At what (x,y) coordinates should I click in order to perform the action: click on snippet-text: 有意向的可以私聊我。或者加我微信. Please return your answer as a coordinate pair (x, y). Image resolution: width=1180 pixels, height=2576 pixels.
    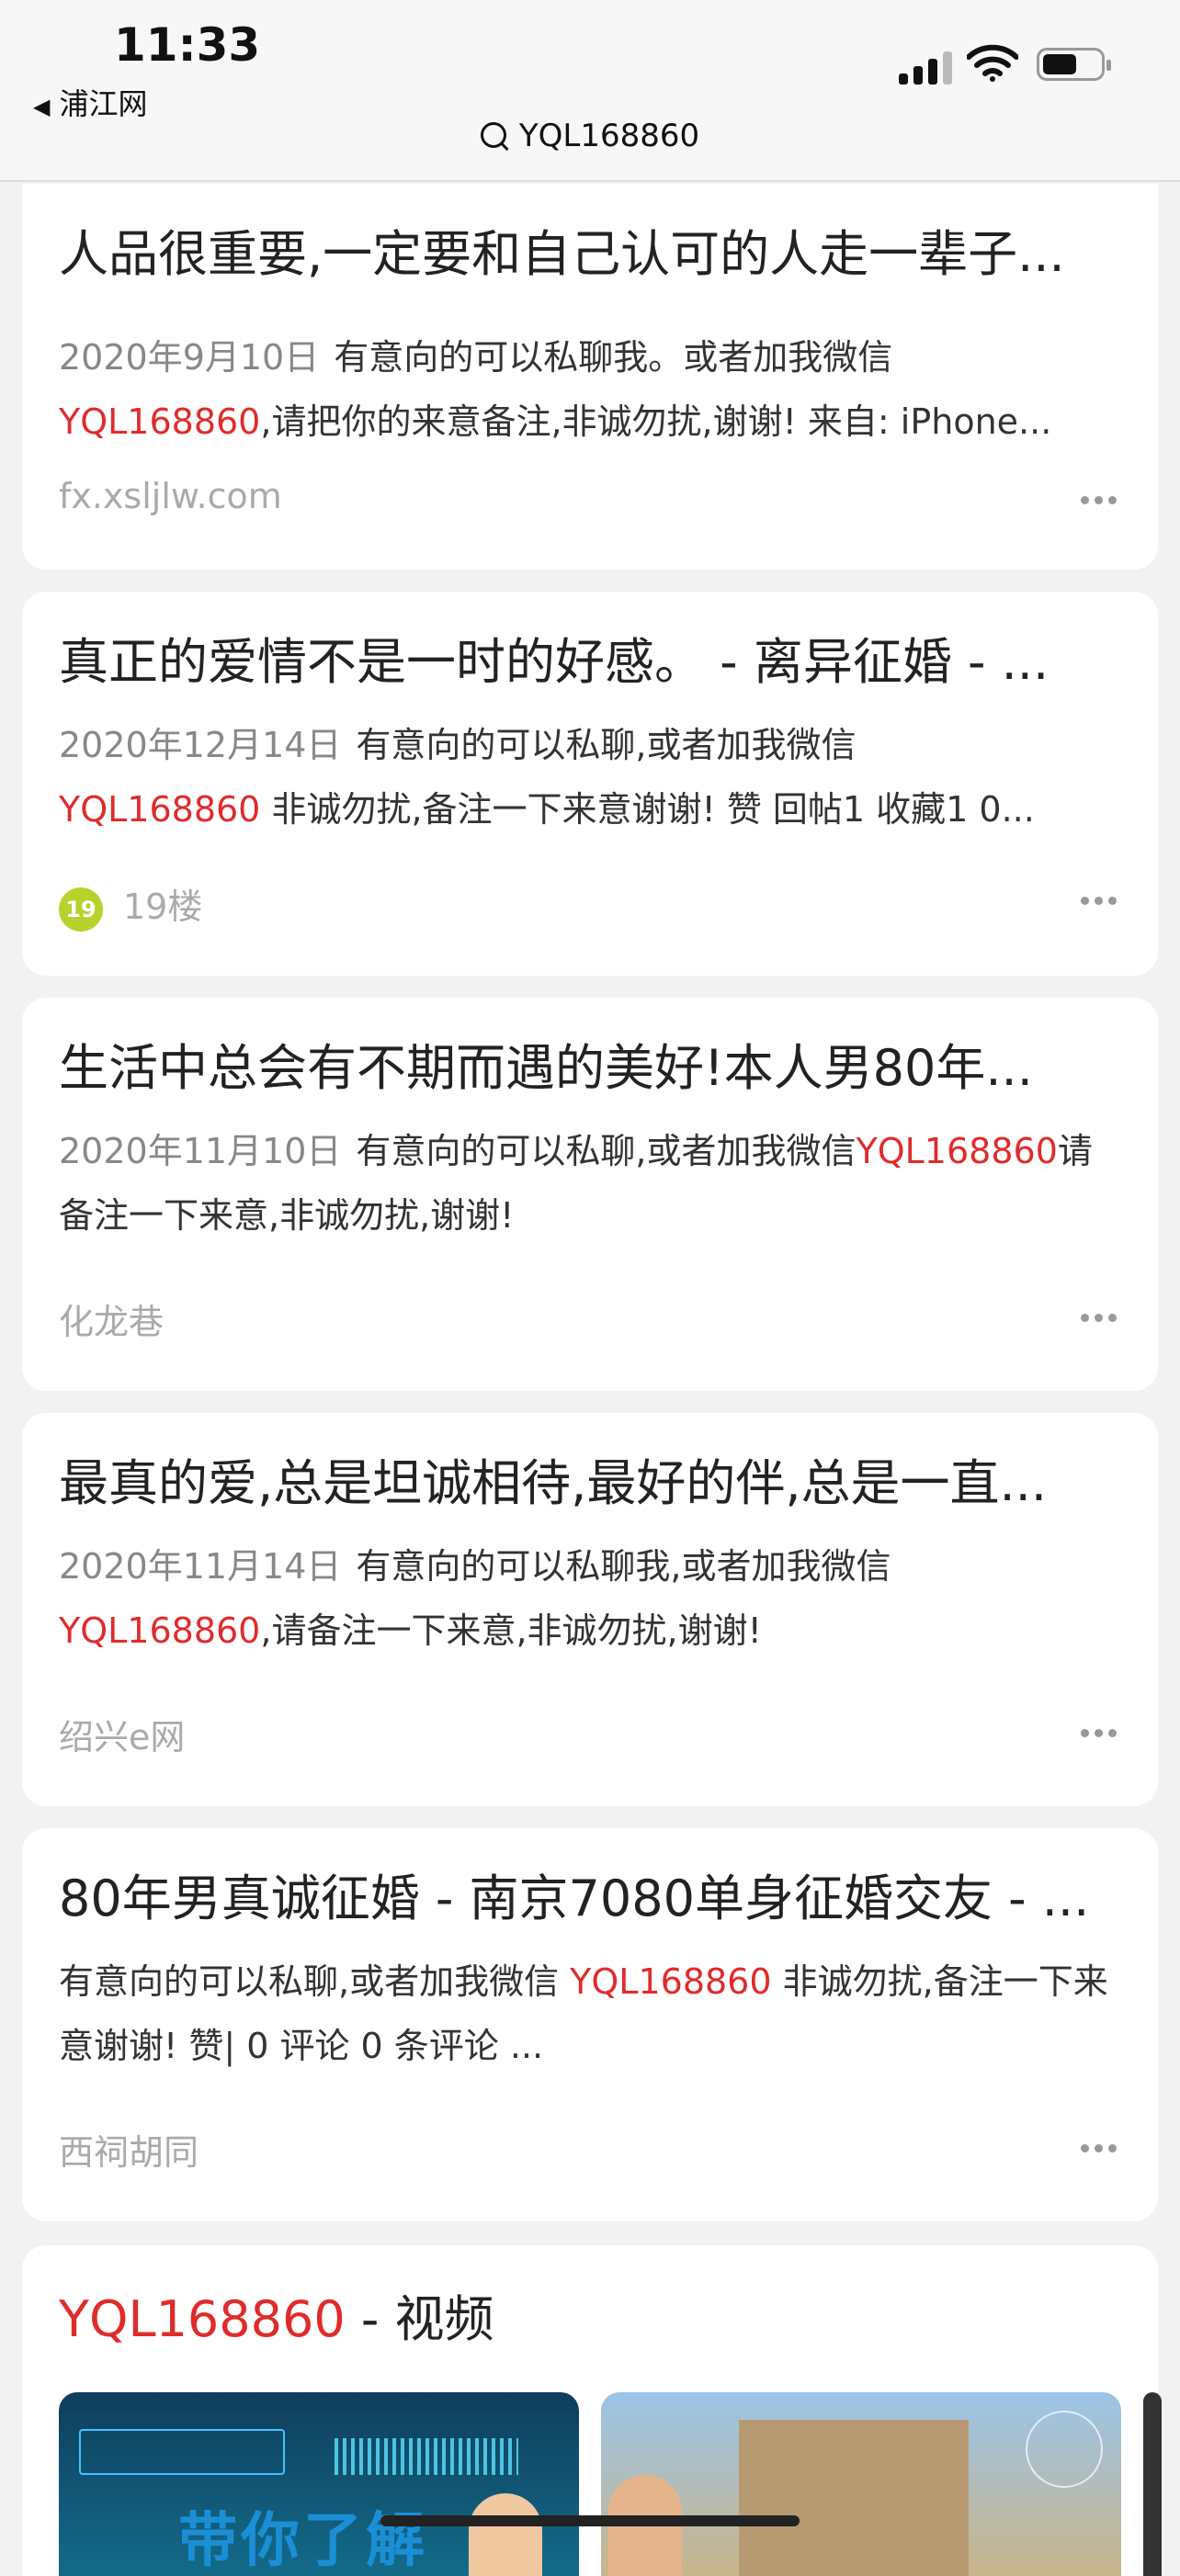
    Looking at the image, I should click on (613, 357).